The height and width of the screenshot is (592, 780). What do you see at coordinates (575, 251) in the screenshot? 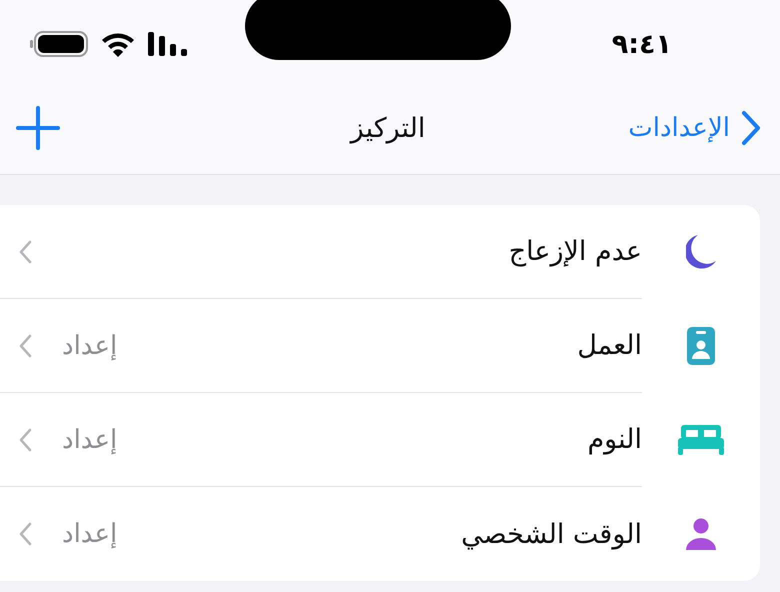
I see `focus-mode-label: عدم الإزعاج` at bounding box center [575, 251].